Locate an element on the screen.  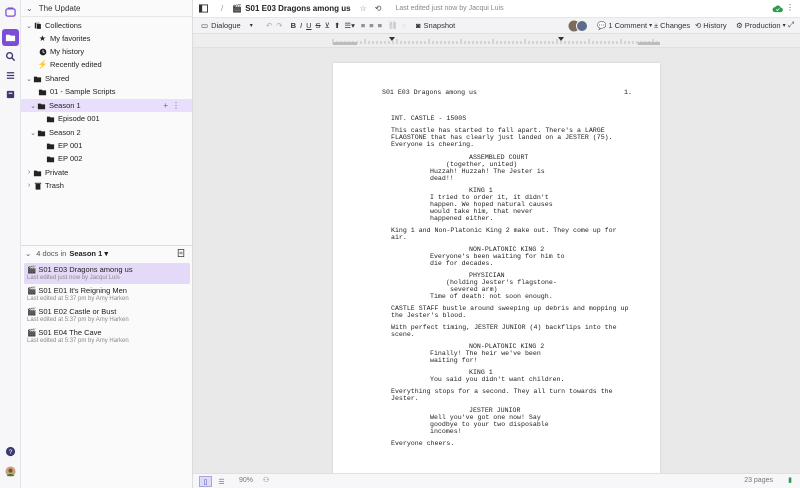
comment-add-icon: ◌ is located at coordinates (404, 26).